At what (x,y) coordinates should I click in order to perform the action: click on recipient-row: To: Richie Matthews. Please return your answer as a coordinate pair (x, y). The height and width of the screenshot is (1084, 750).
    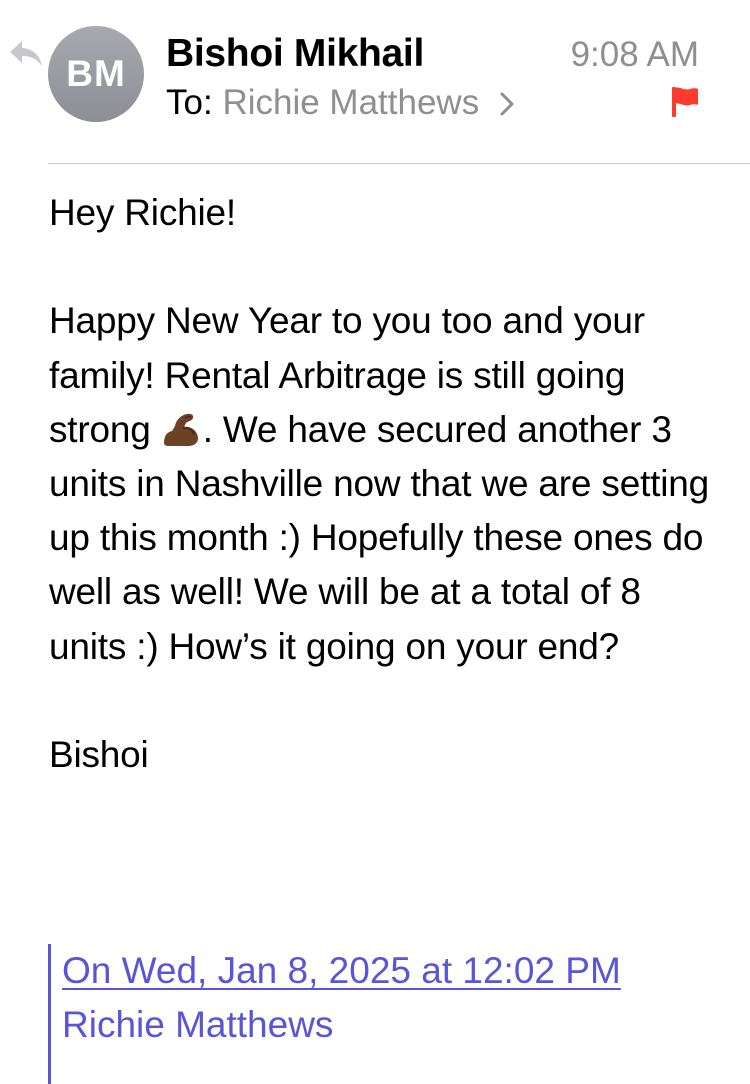
    Looking at the image, I should click on (340, 103).